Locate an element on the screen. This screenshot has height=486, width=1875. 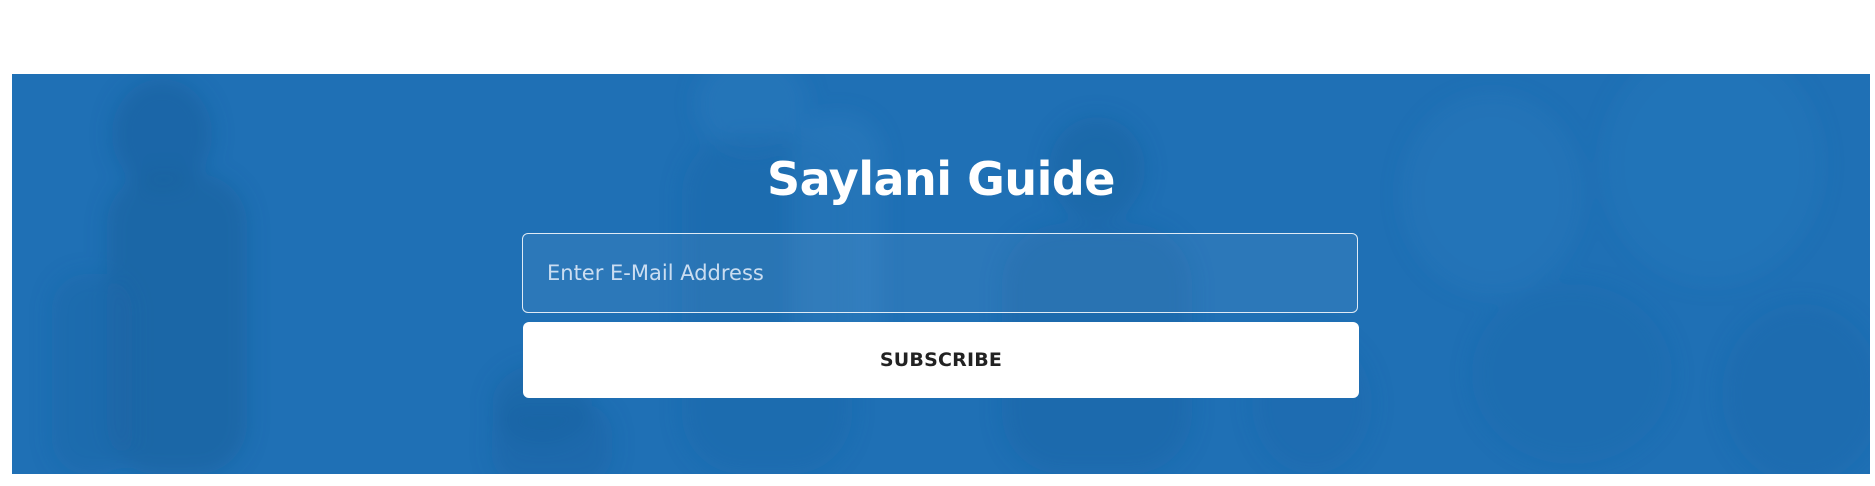
subscribe-button: SUBSCRIBE is located at coordinates (941, 360).